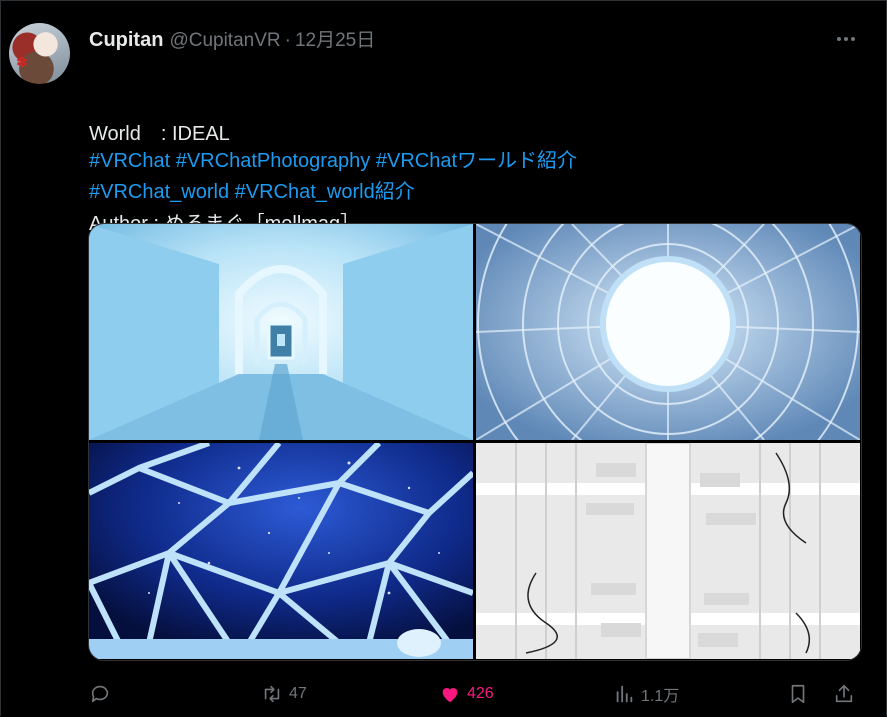  I want to click on user-handle: @CupitanVR, so click(224, 41).